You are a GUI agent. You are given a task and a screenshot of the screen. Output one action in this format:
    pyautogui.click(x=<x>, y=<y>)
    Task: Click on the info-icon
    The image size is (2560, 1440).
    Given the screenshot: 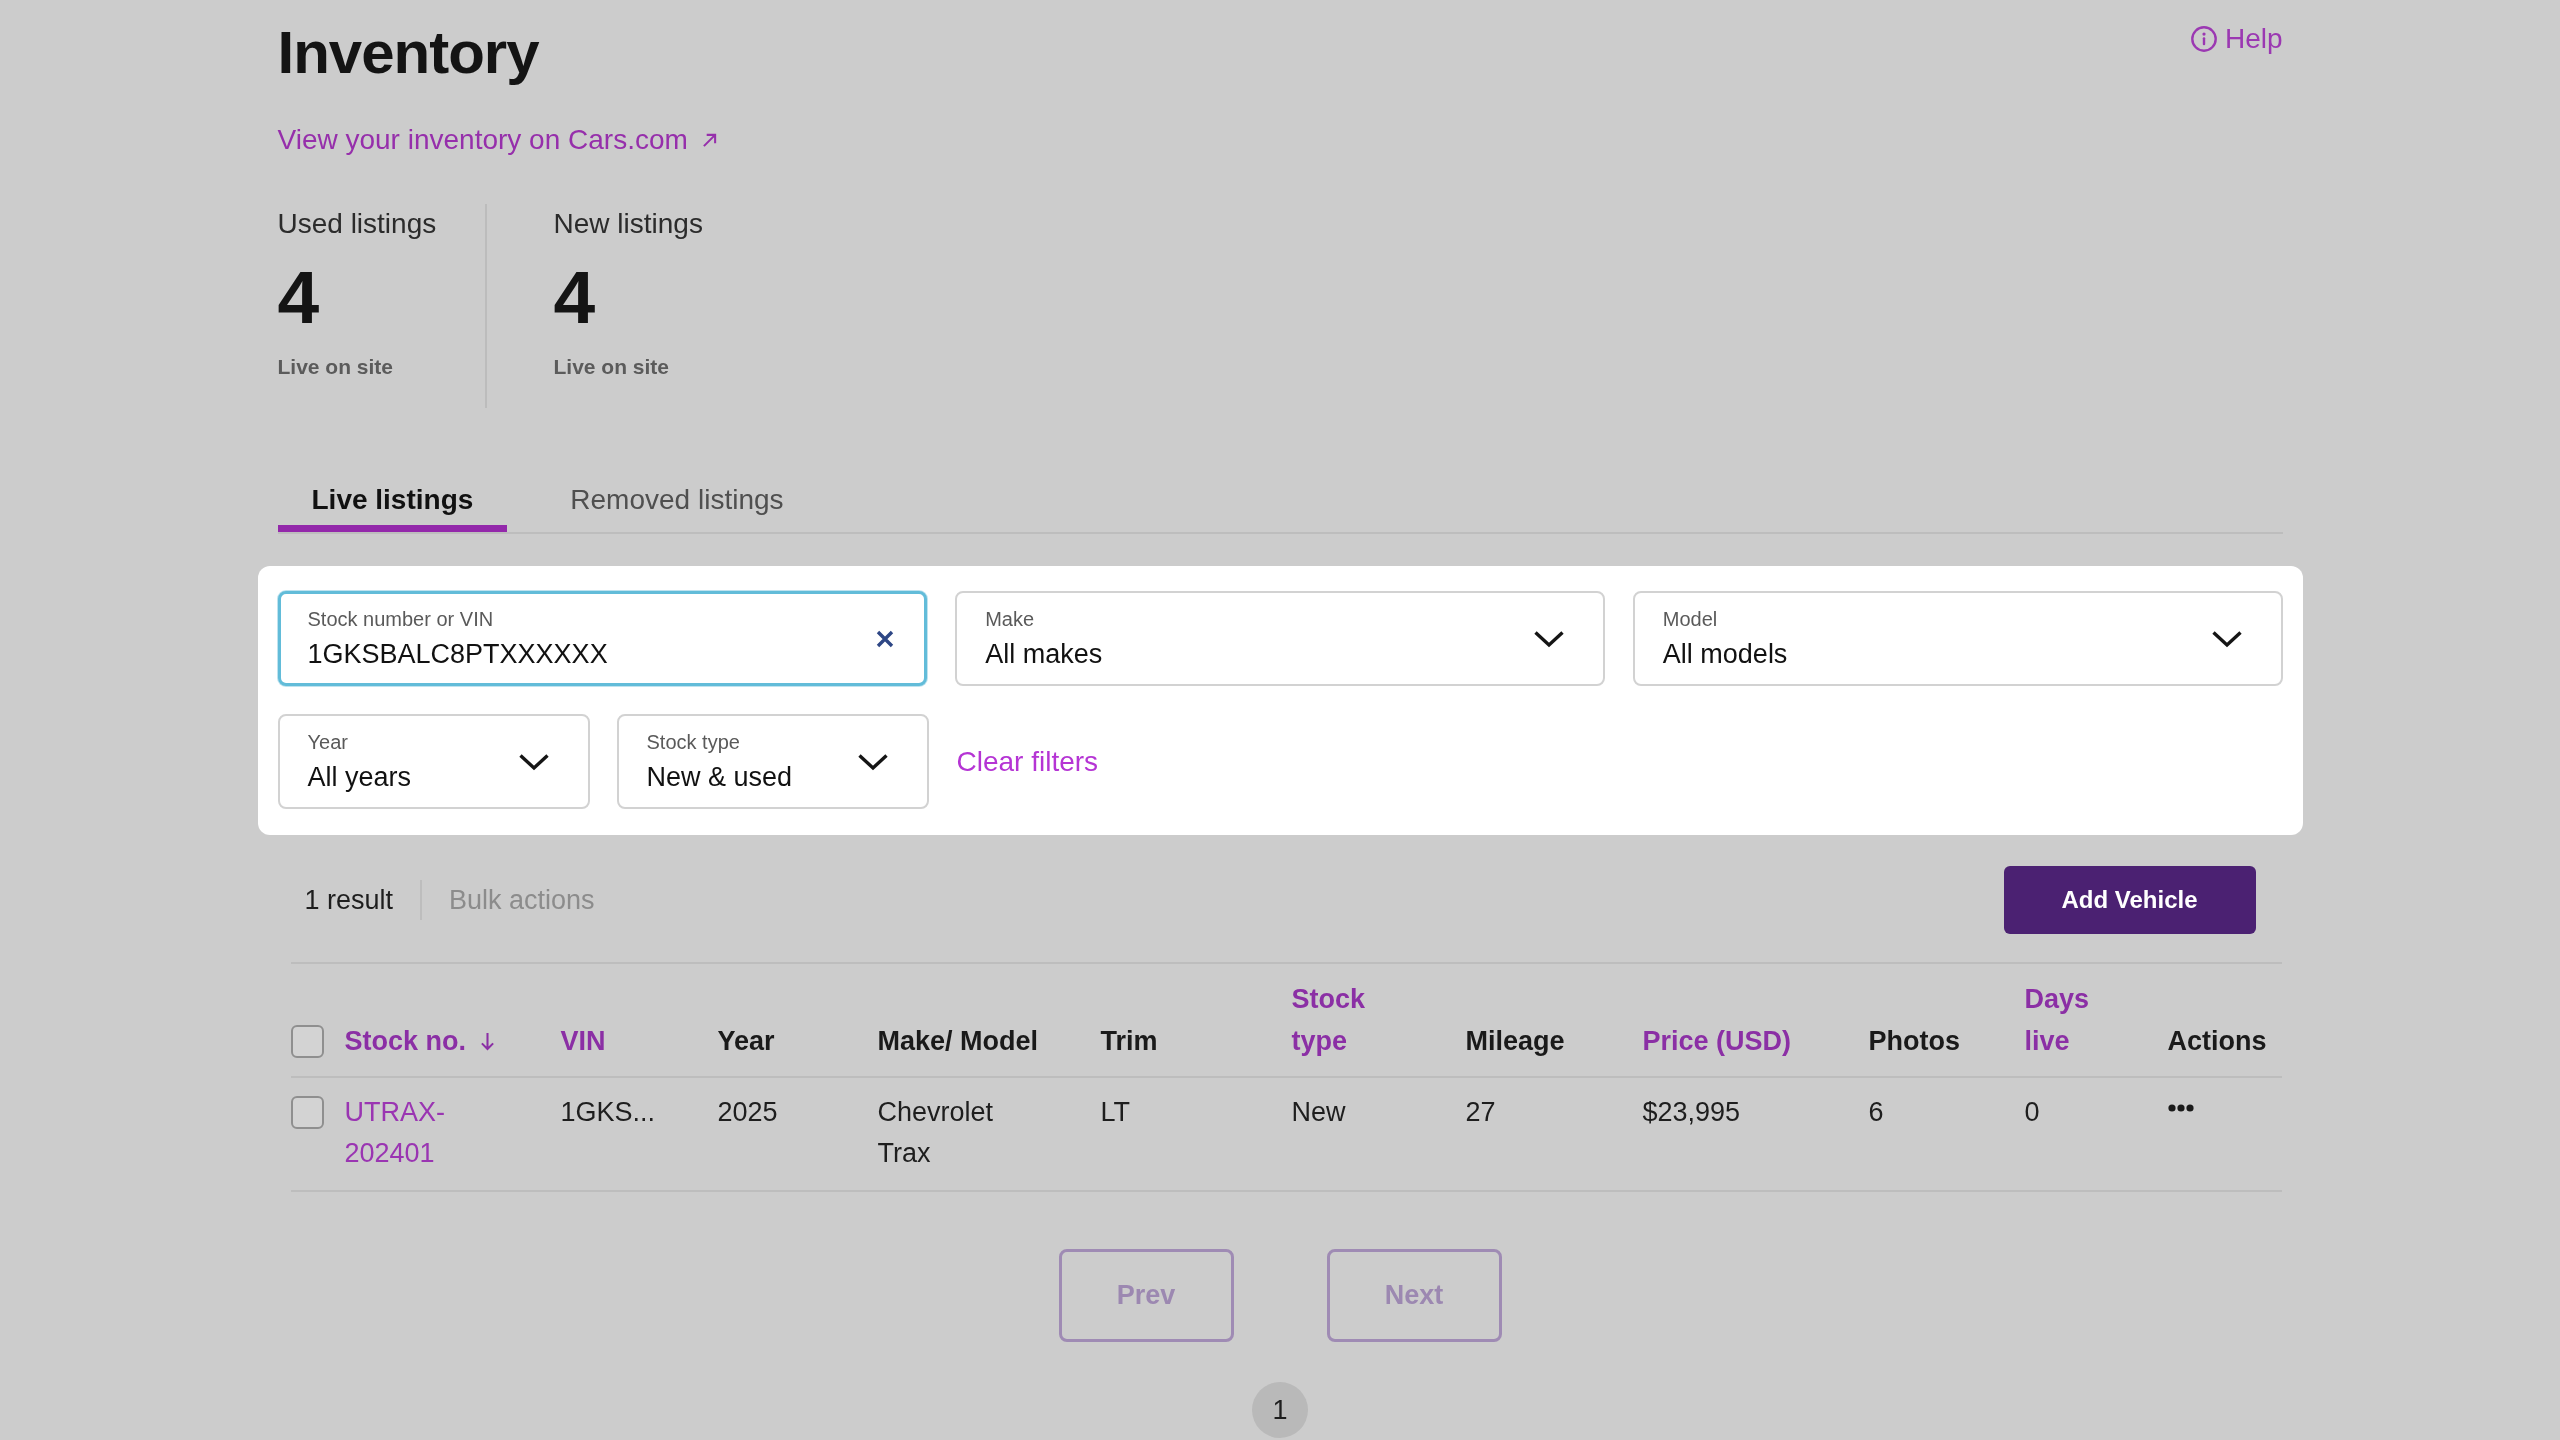 What is the action you would take?
    pyautogui.click(x=2203, y=39)
    